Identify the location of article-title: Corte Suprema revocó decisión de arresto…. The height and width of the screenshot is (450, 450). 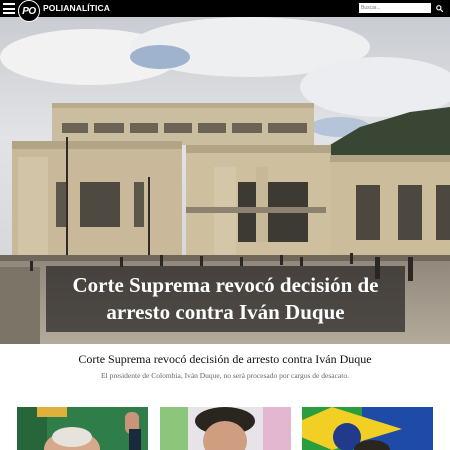
(225, 359).